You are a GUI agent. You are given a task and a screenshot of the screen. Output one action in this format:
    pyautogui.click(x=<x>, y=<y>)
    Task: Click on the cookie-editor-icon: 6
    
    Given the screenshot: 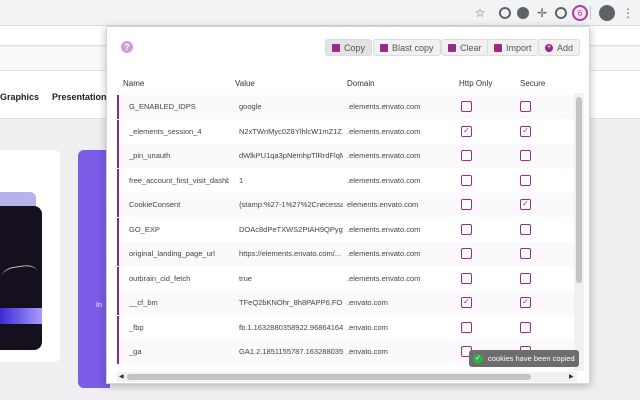 What is the action you would take?
    pyautogui.click(x=580, y=13)
    